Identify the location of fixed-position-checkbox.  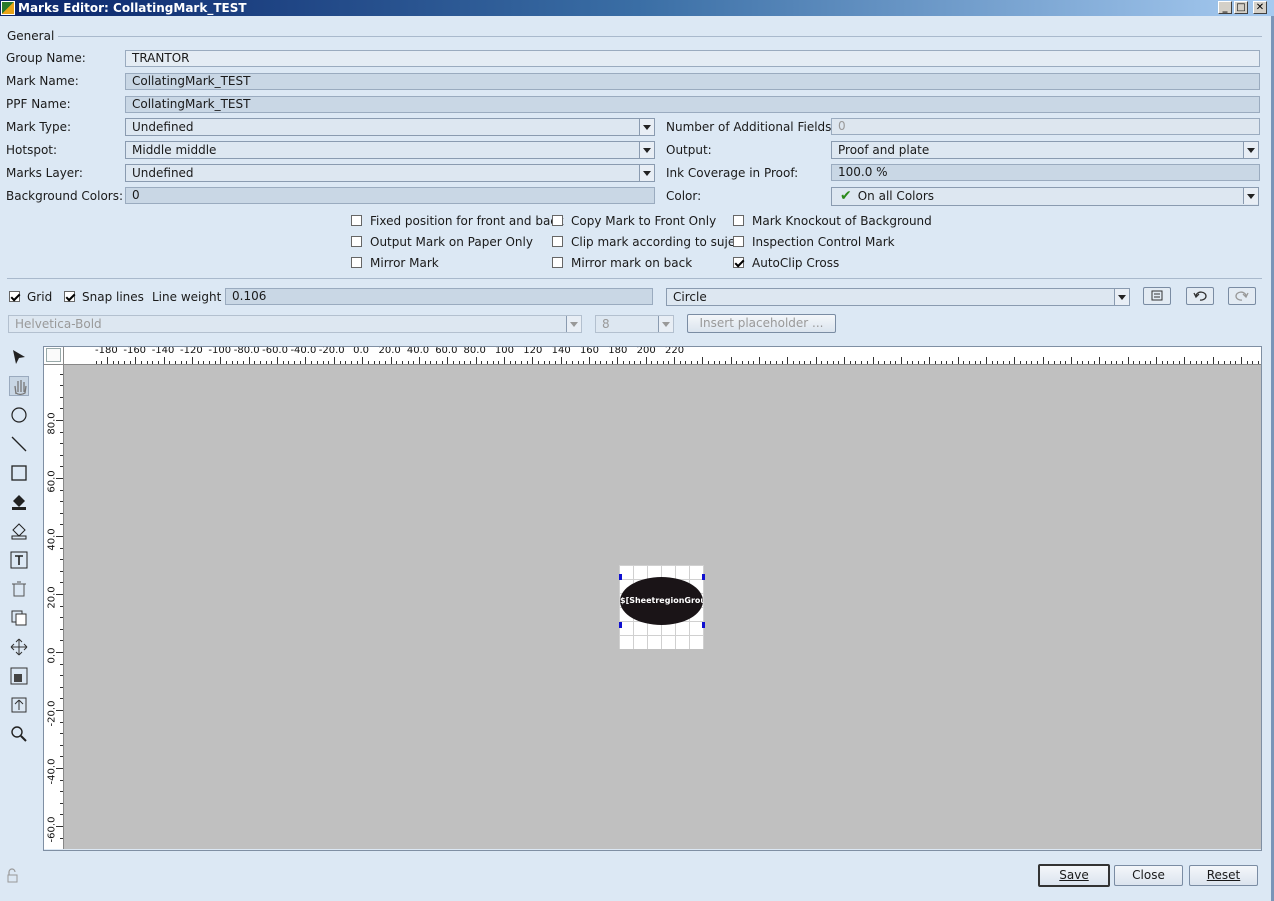
(356, 220).